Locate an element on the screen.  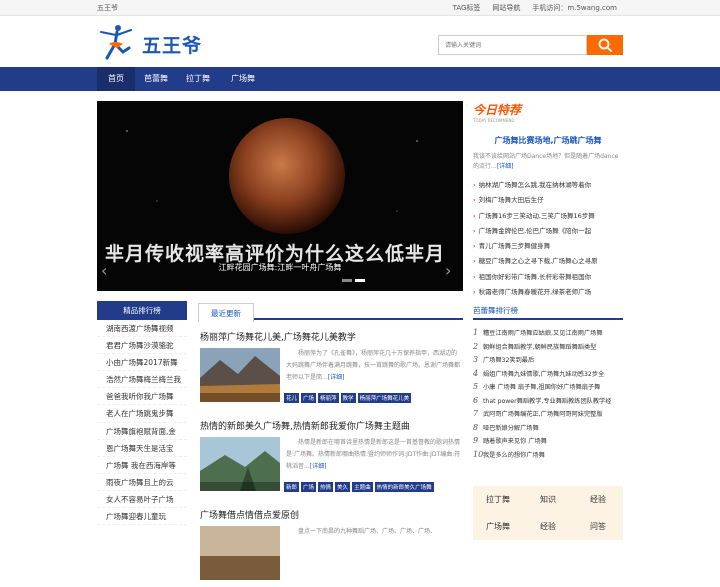
article-item: 广场舞借点情借点爱原创 盘点一下南昌的九种舞蹈广场、广场、广场、广场、 is located at coordinates (330, 542).